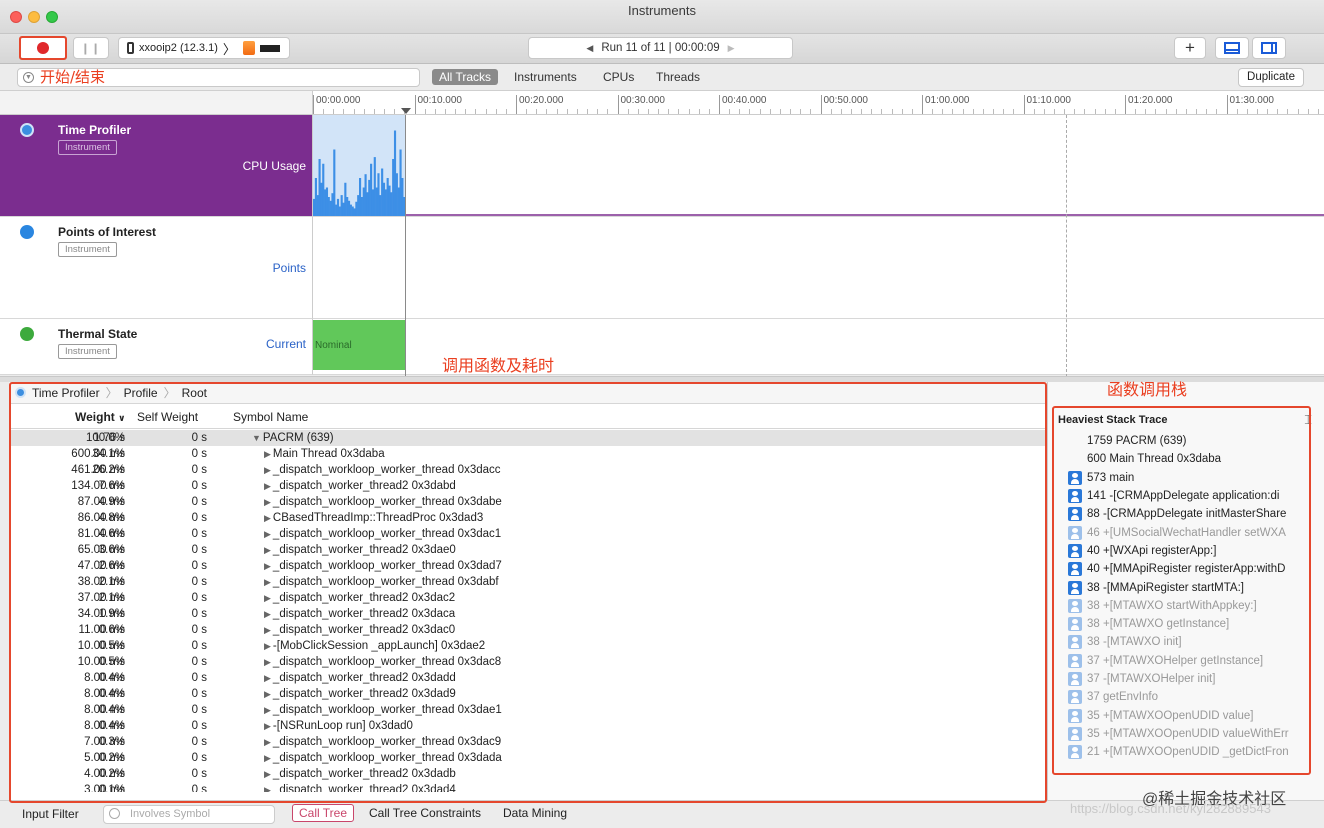 Image resolution: width=1324 pixels, height=828 pixels. I want to click on next-run-icon: ▶, so click(731, 48).